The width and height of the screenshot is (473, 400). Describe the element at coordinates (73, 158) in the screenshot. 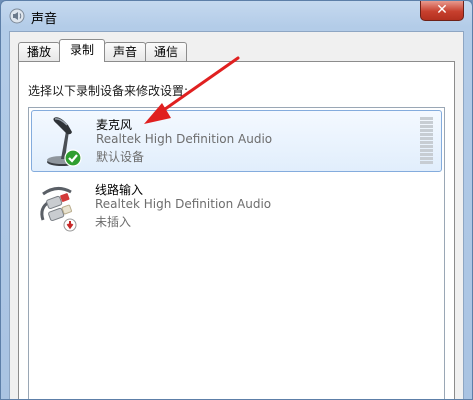

I see `default-check-icon` at that location.